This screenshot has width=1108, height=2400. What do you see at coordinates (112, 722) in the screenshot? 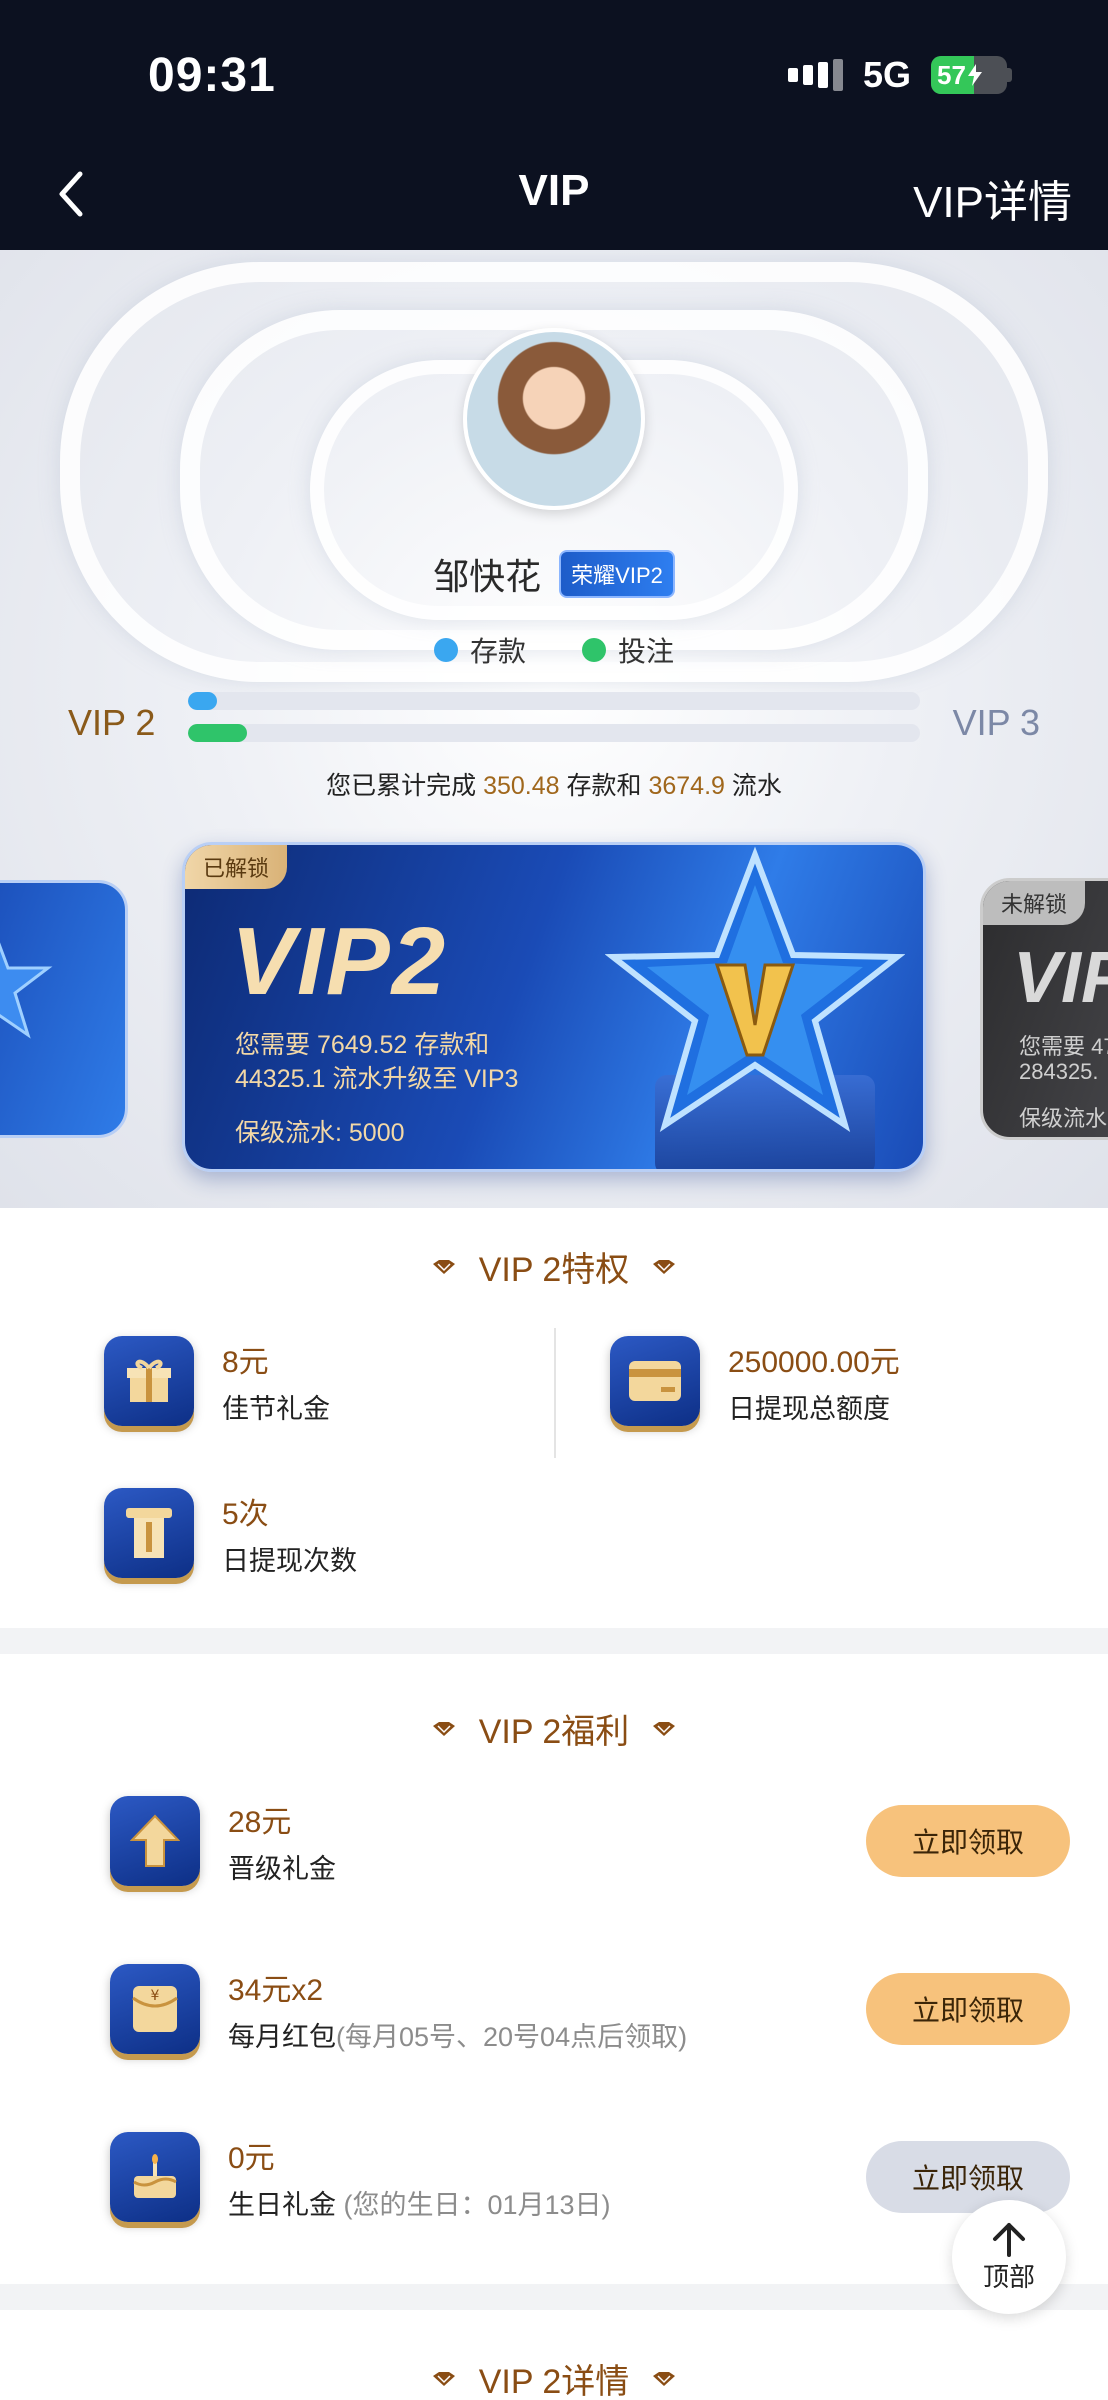
I see `current-level: VIP 2` at bounding box center [112, 722].